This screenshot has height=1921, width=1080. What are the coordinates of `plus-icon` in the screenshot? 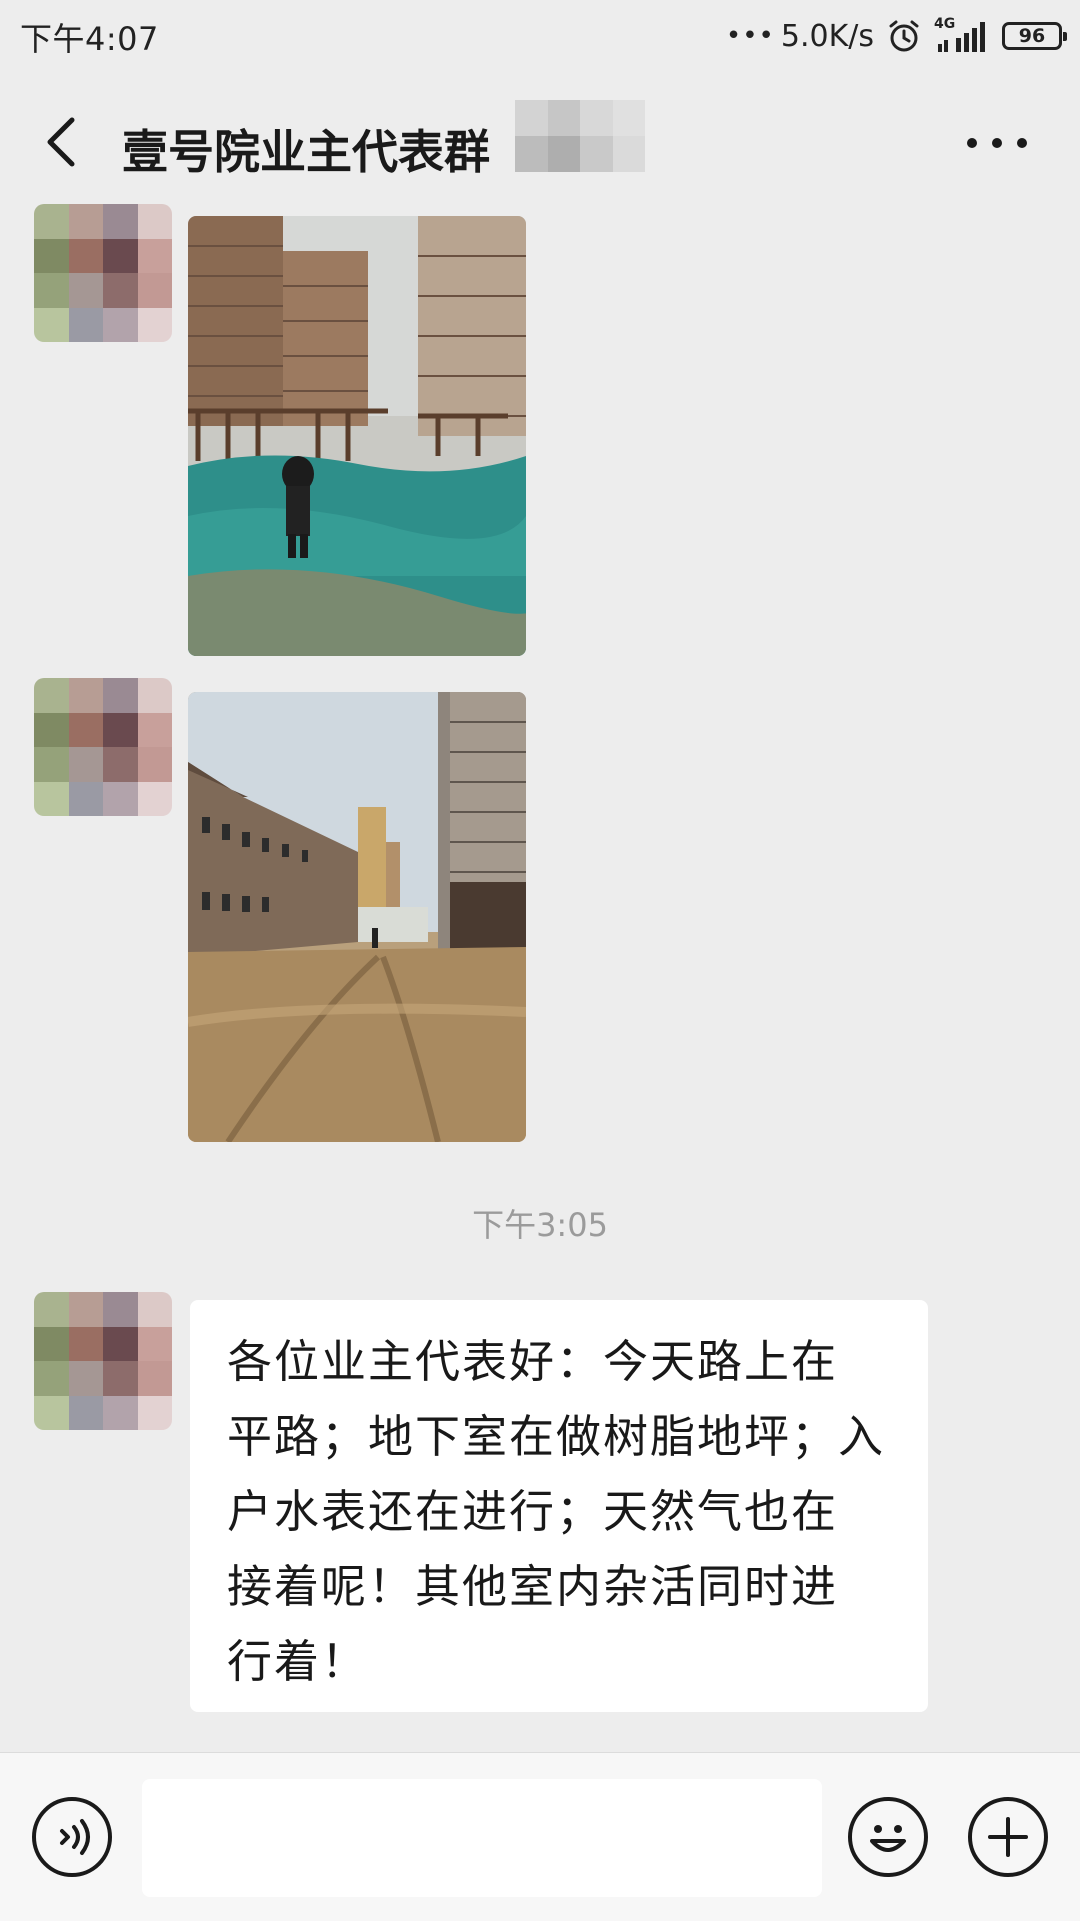 It's located at (1008, 1837).